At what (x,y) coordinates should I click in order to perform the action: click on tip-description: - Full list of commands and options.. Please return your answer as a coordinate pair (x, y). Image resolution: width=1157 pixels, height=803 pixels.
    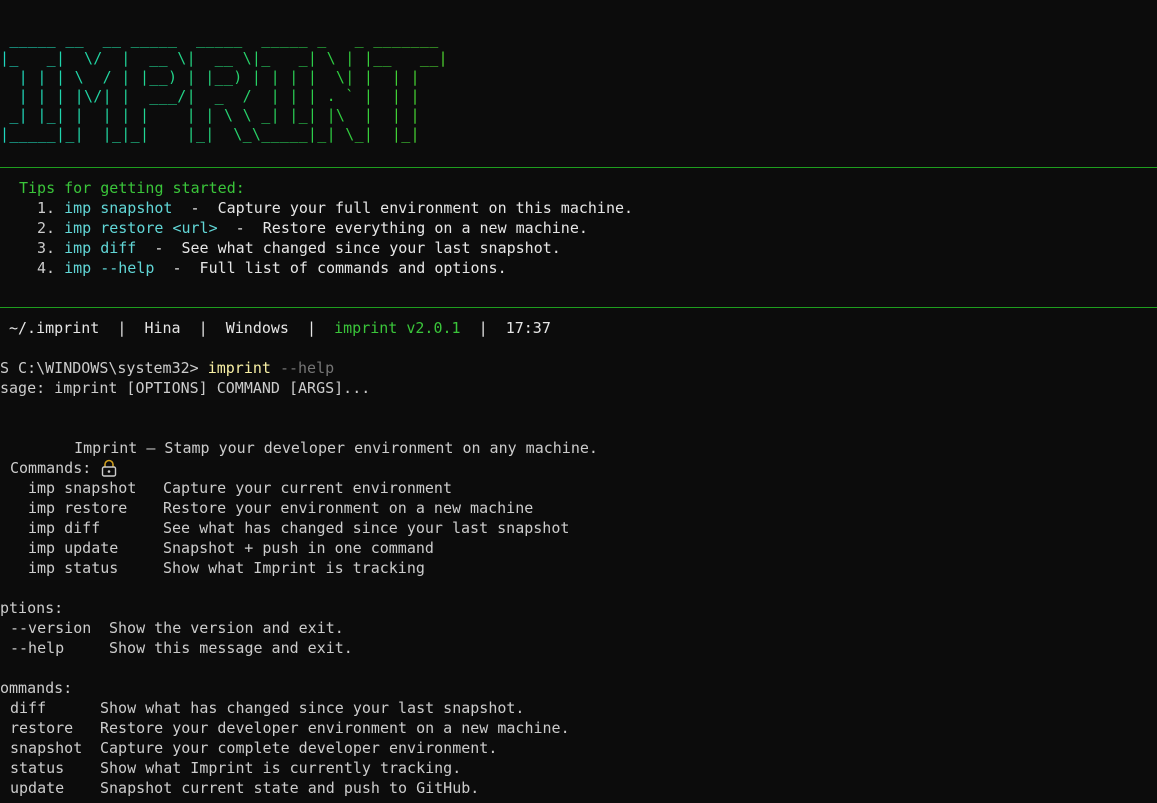
    Looking at the image, I should click on (330, 268).